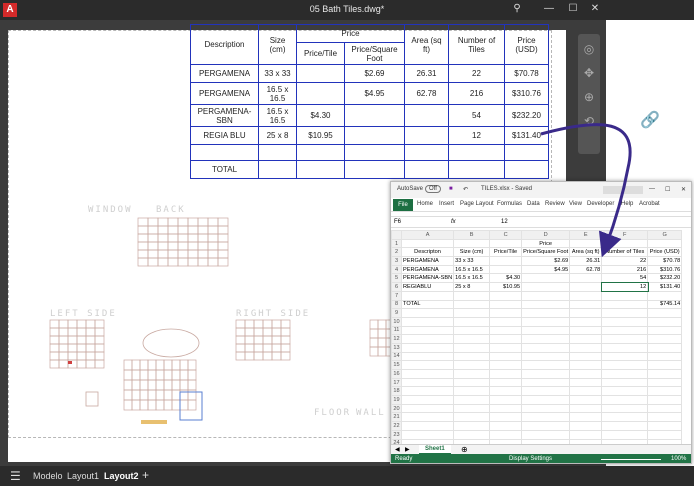 The height and width of the screenshot is (486, 694). What do you see at coordinates (464, 449) in the screenshot?
I see `add-sheet-icon: ⊕` at bounding box center [464, 449].